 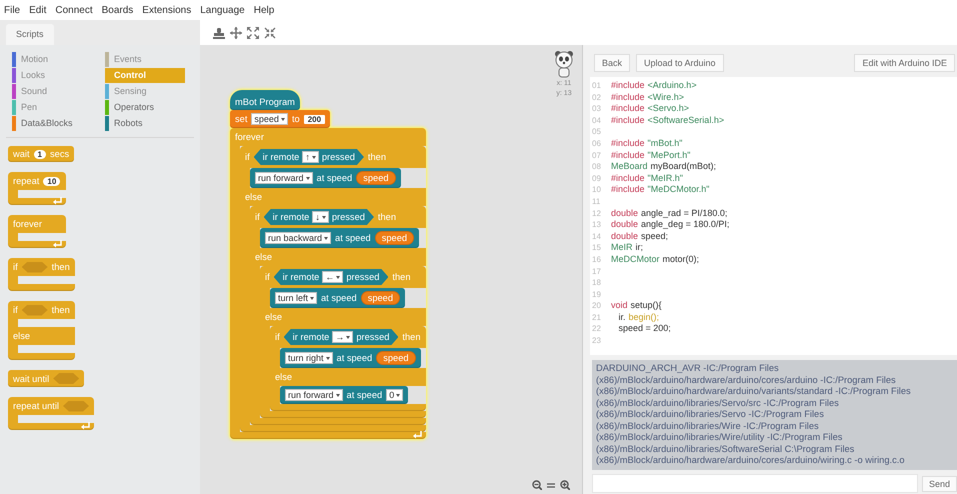 What do you see at coordinates (666, 98) in the screenshot?
I see `code-token: <Wire.h>` at bounding box center [666, 98].